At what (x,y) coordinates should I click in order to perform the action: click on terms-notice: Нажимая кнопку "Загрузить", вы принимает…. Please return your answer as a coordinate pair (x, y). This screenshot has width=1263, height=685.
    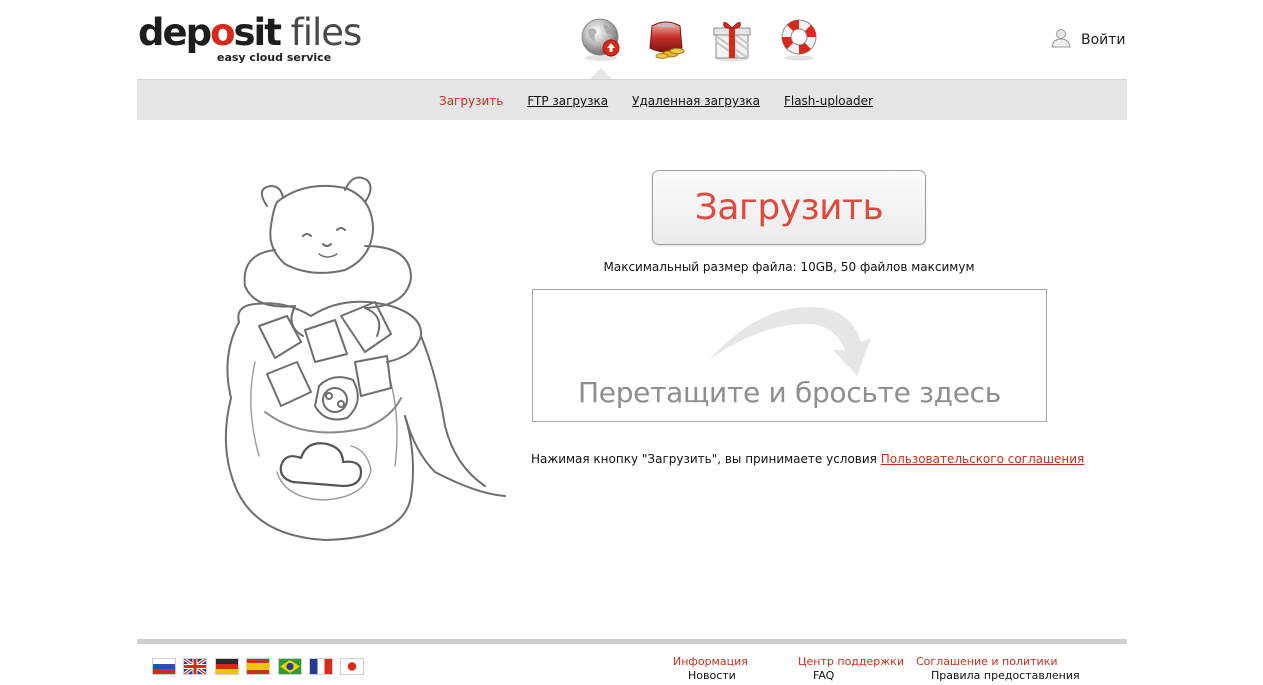
    Looking at the image, I should click on (807, 459).